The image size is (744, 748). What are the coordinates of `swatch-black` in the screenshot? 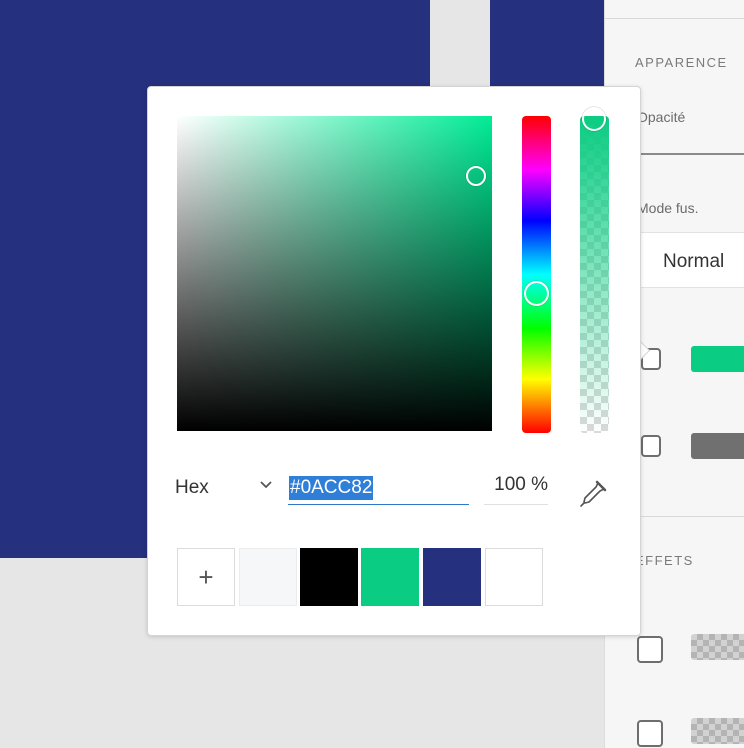 It's located at (329, 577).